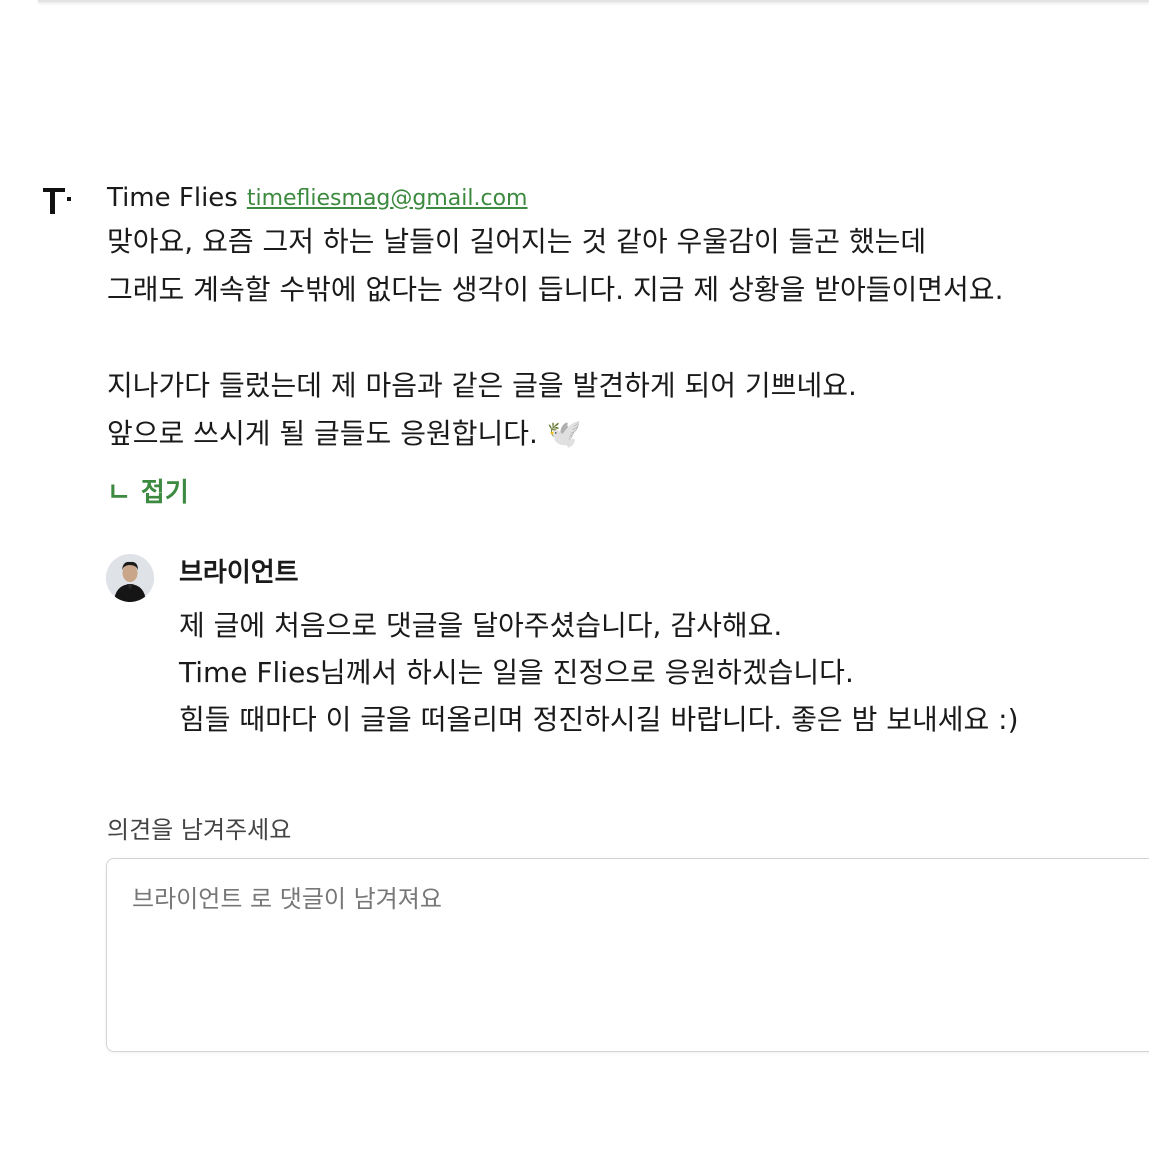 Image resolution: width=1149 pixels, height=1149 pixels. What do you see at coordinates (628, 490) in the screenshot?
I see `fold-button: ㄴ 접기` at bounding box center [628, 490].